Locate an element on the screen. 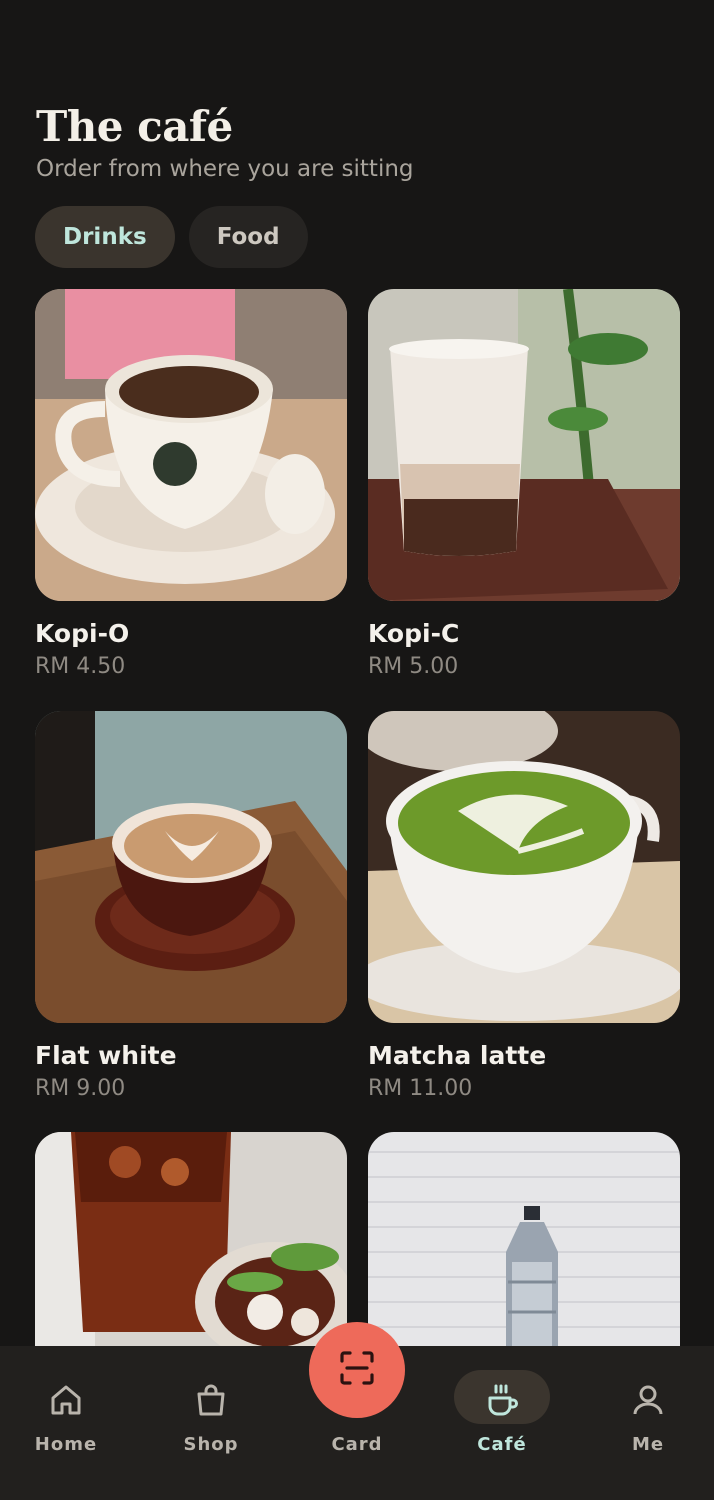  person-icon is located at coordinates (648, 1400).